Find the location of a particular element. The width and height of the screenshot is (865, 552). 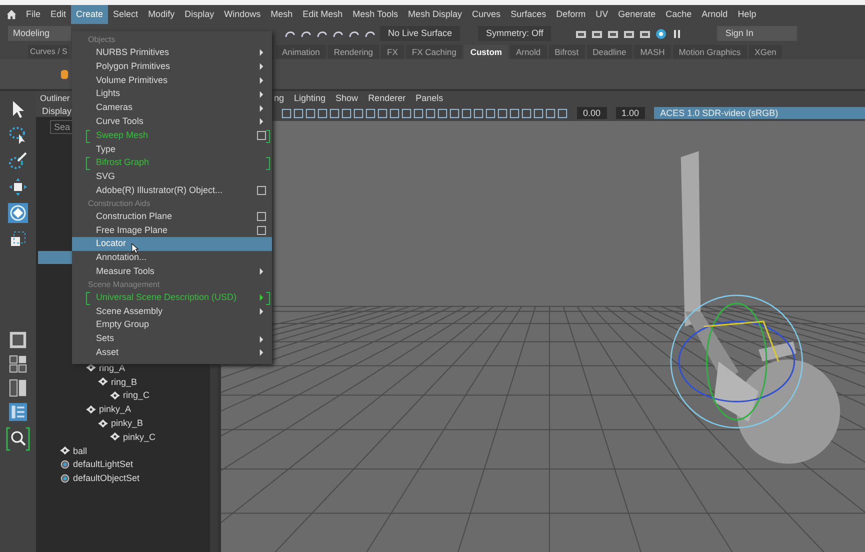

outliner-item: ball is located at coordinates (80, 451).